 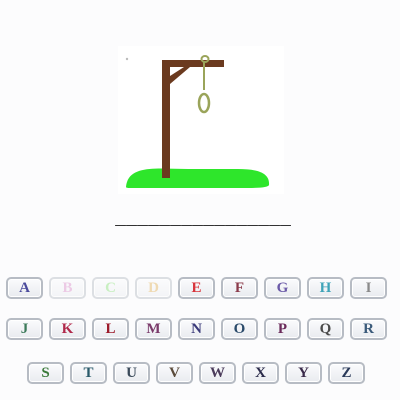 I want to click on noose-loop, so click(x=204, y=103).